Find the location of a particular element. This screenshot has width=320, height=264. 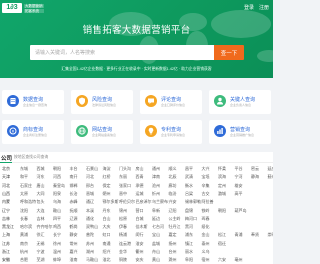

province-label: 黑龙江 is located at coordinates (8, 227).